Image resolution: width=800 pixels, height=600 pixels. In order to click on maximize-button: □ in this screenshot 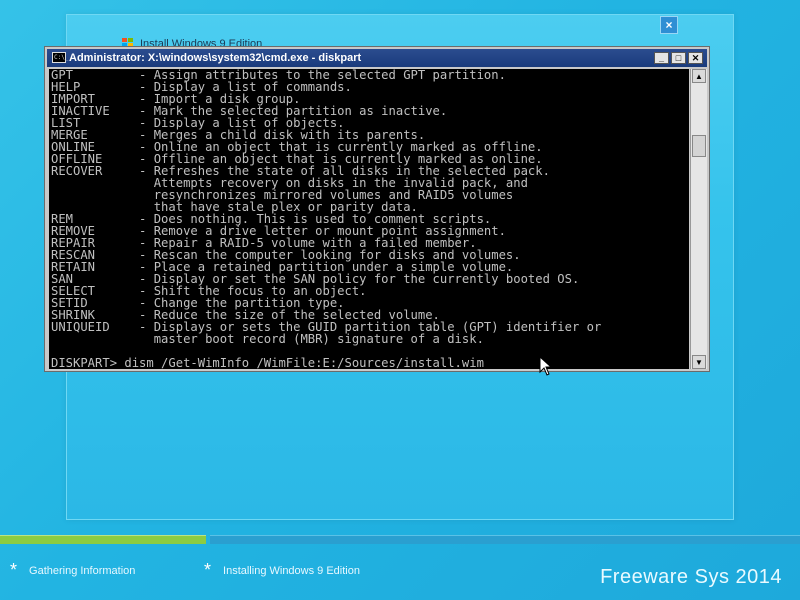, I will do `click(678, 58)`.